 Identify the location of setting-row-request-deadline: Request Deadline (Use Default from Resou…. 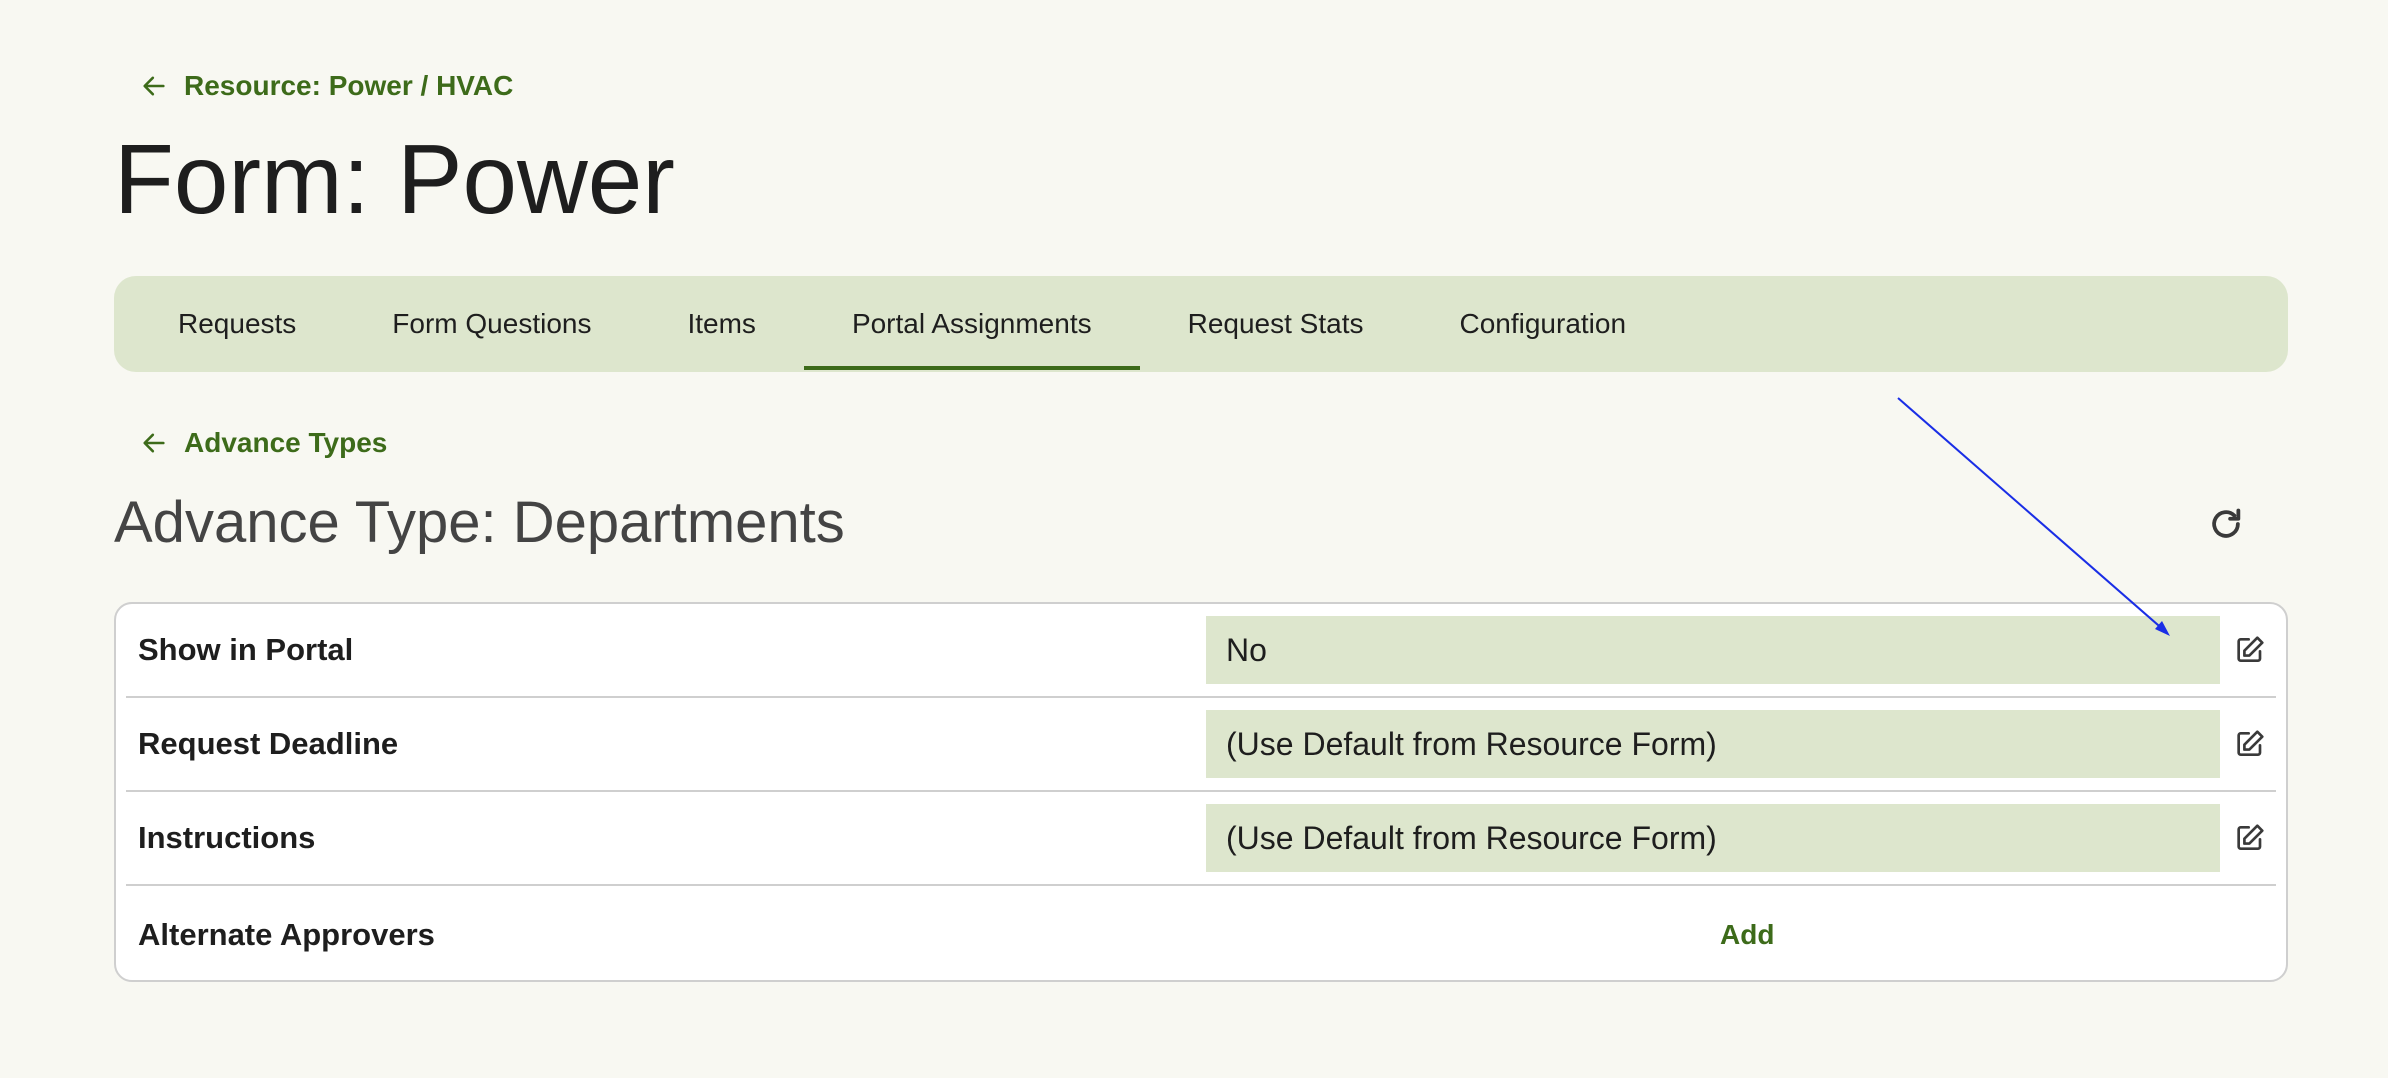
(1201, 745).